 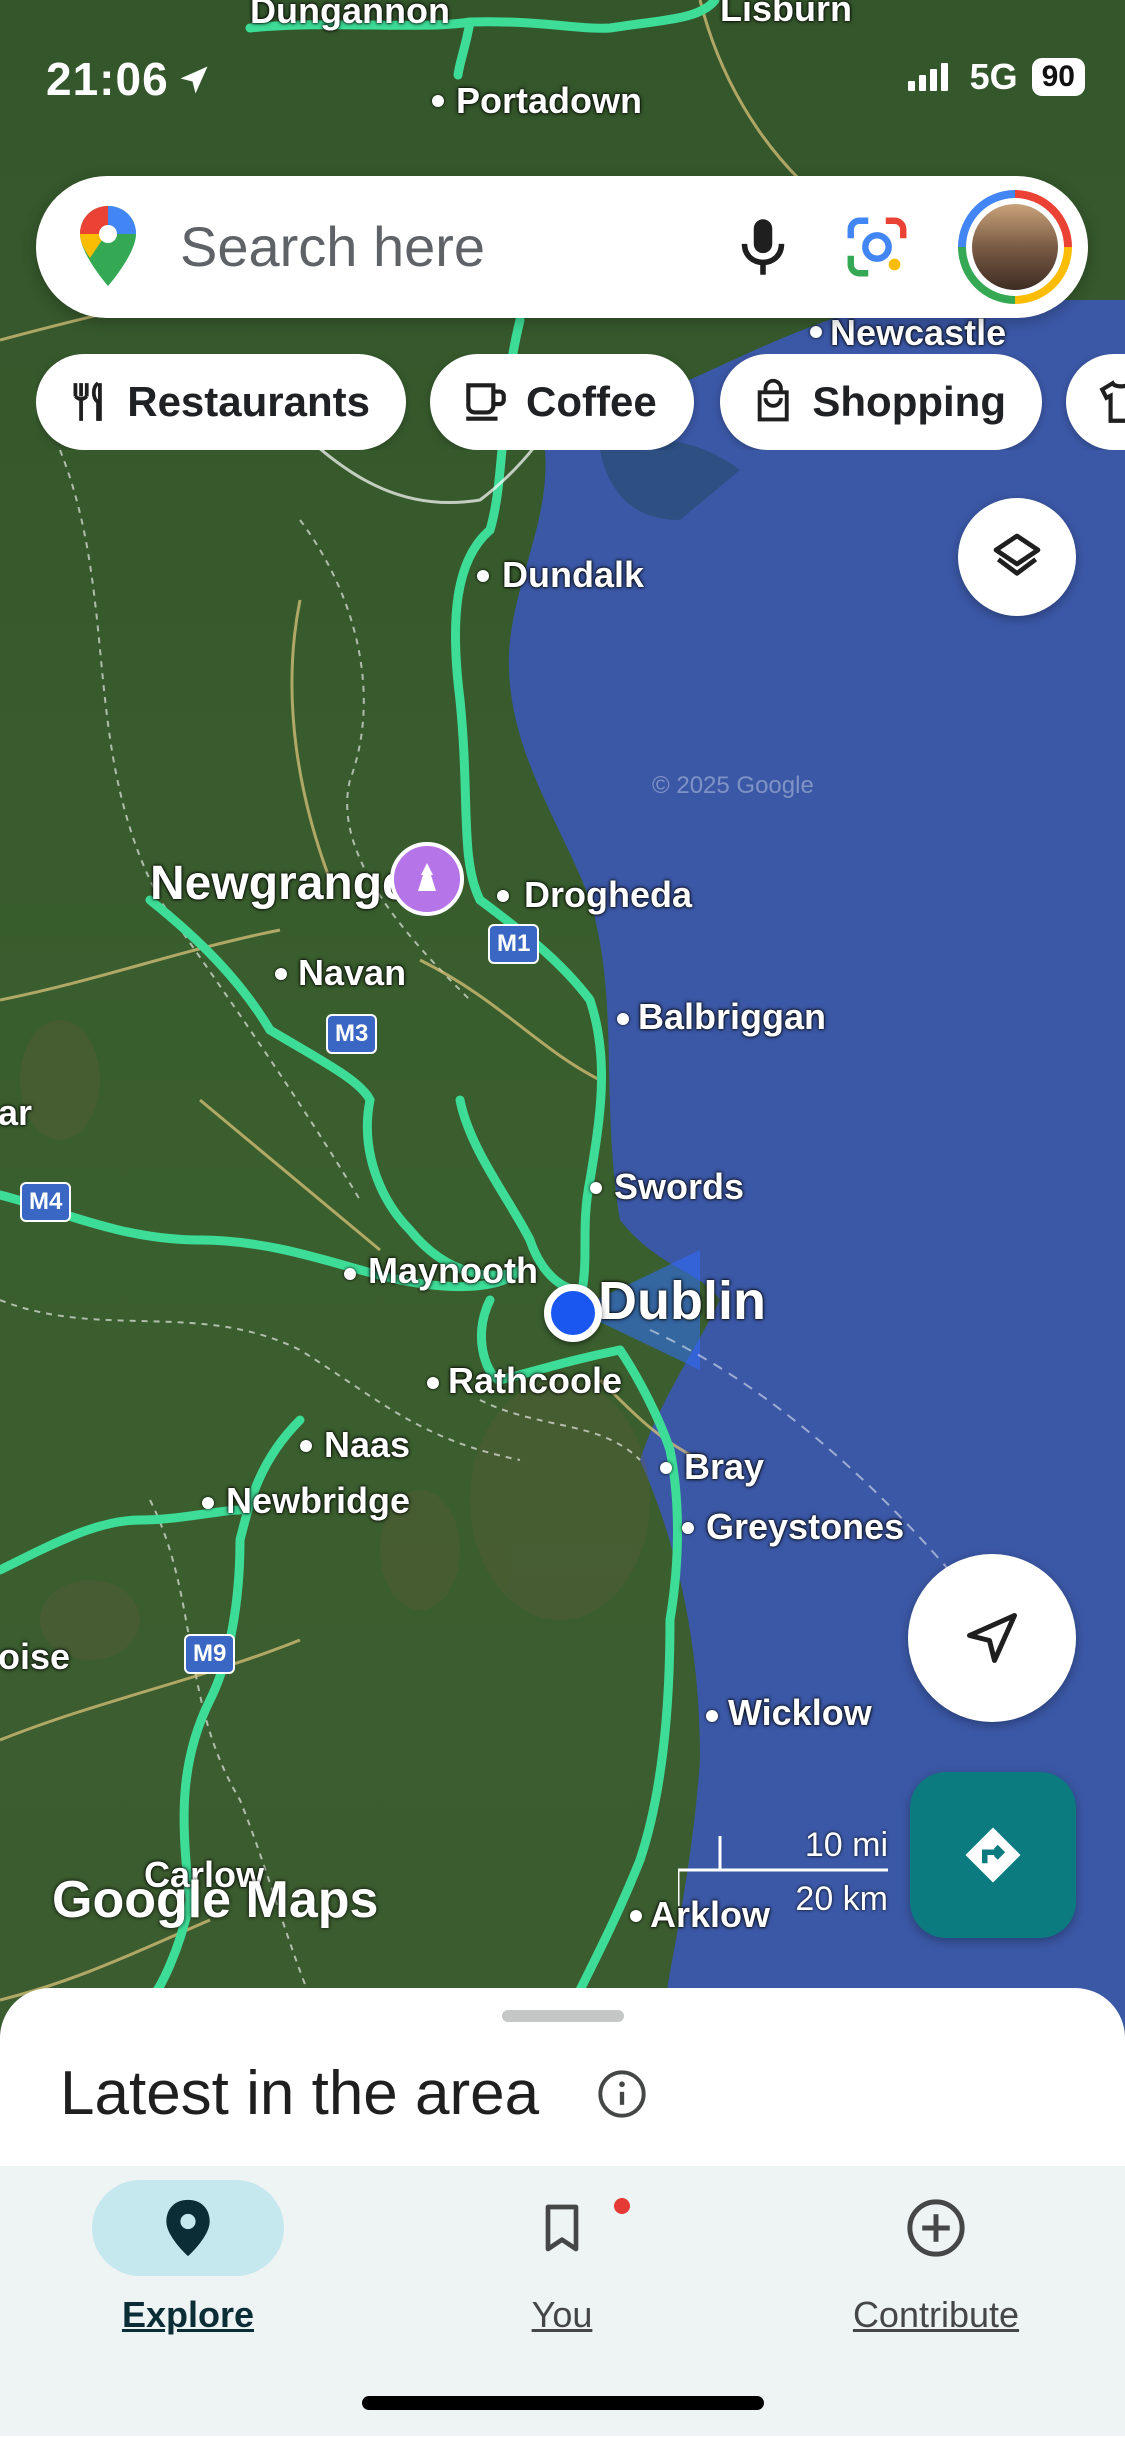 I want to click on chip-restaurants: Restaurants, so click(x=221, y=402).